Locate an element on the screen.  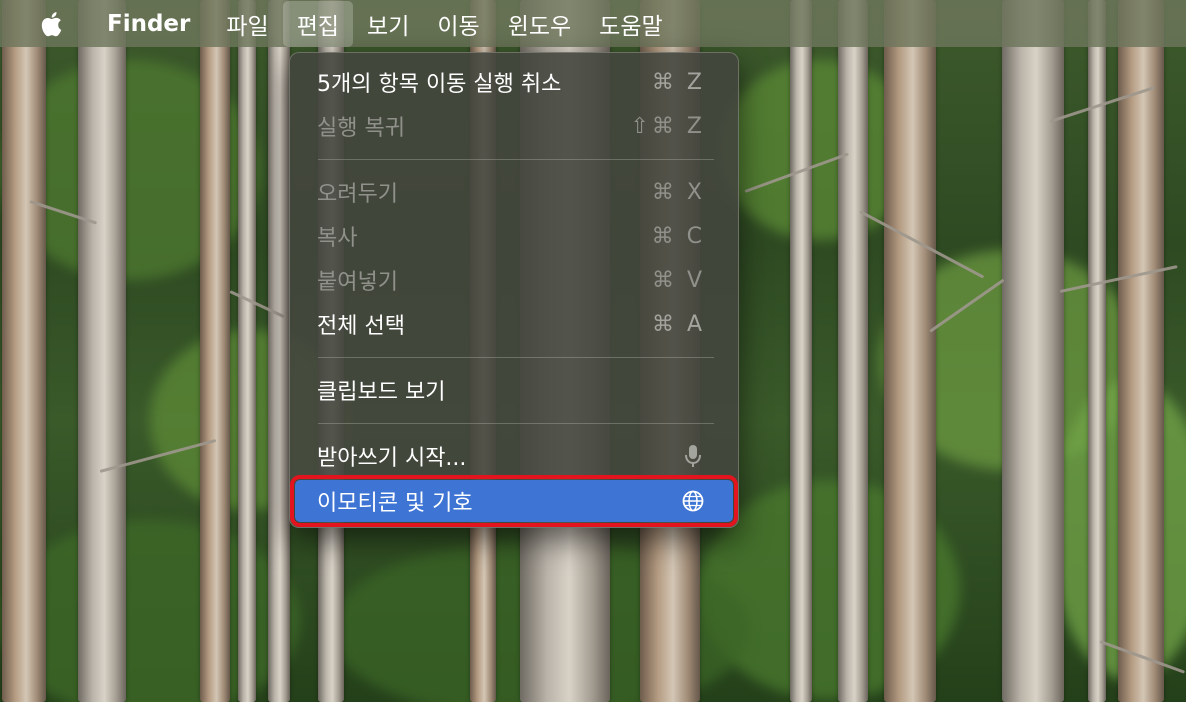
menu-item-shortcut: ⌘ Z is located at coordinates (678, 82).